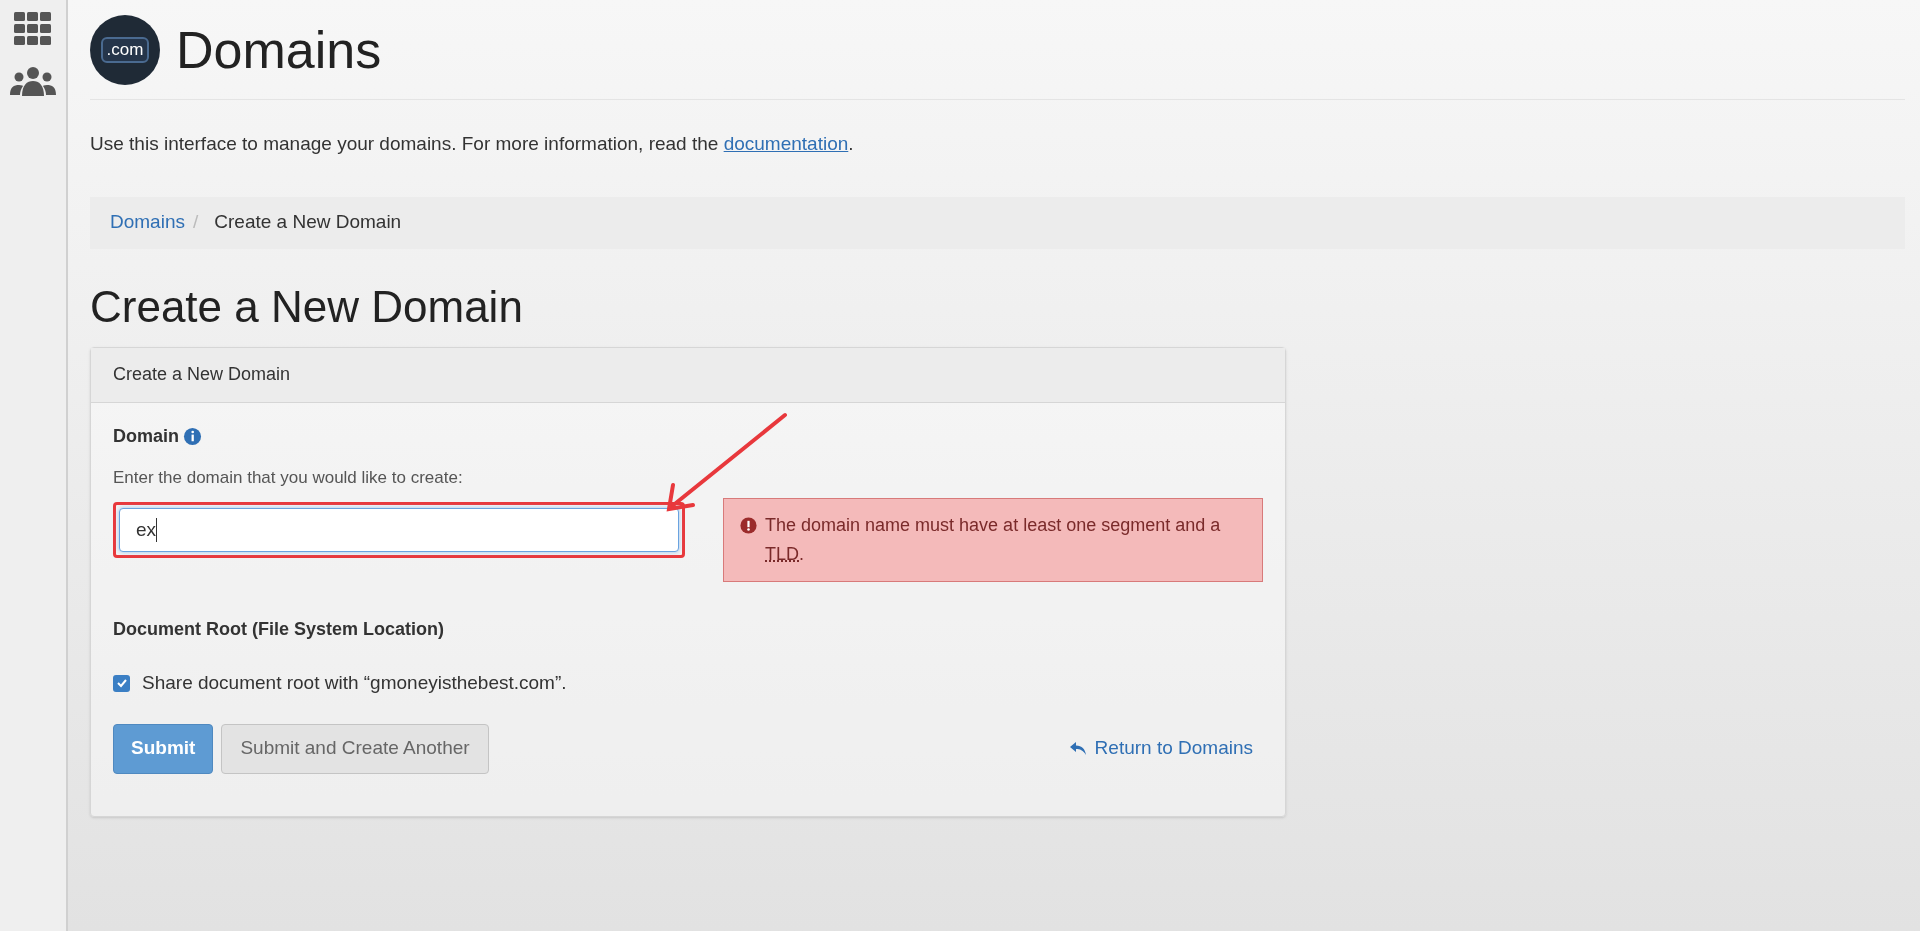 The image size is (1920, 931). What do you see at coordinates (147, 222) in the screenshot?
I see `breadcrumb-link: Domains` at bounding box center [147, 222].